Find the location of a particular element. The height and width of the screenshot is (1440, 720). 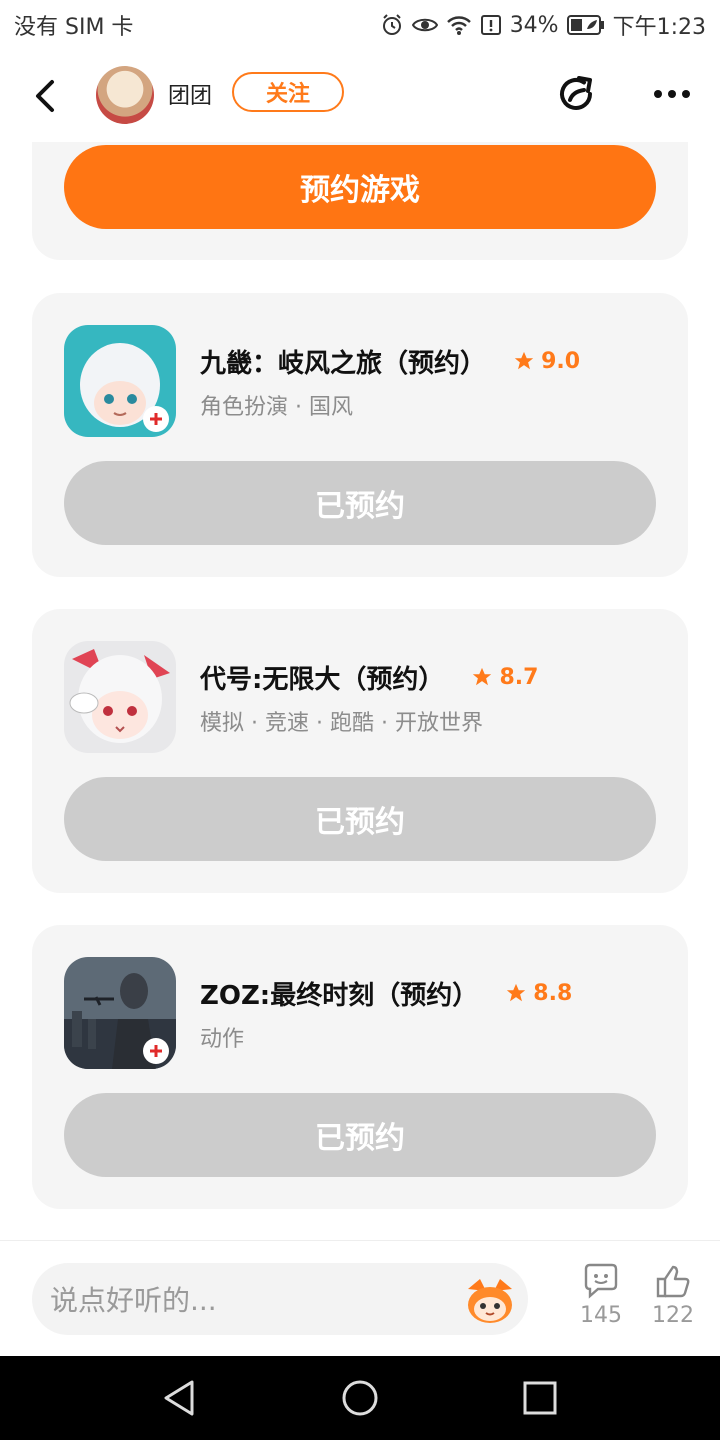

rating-value: 8.7 is located at coordinates (519, 677).